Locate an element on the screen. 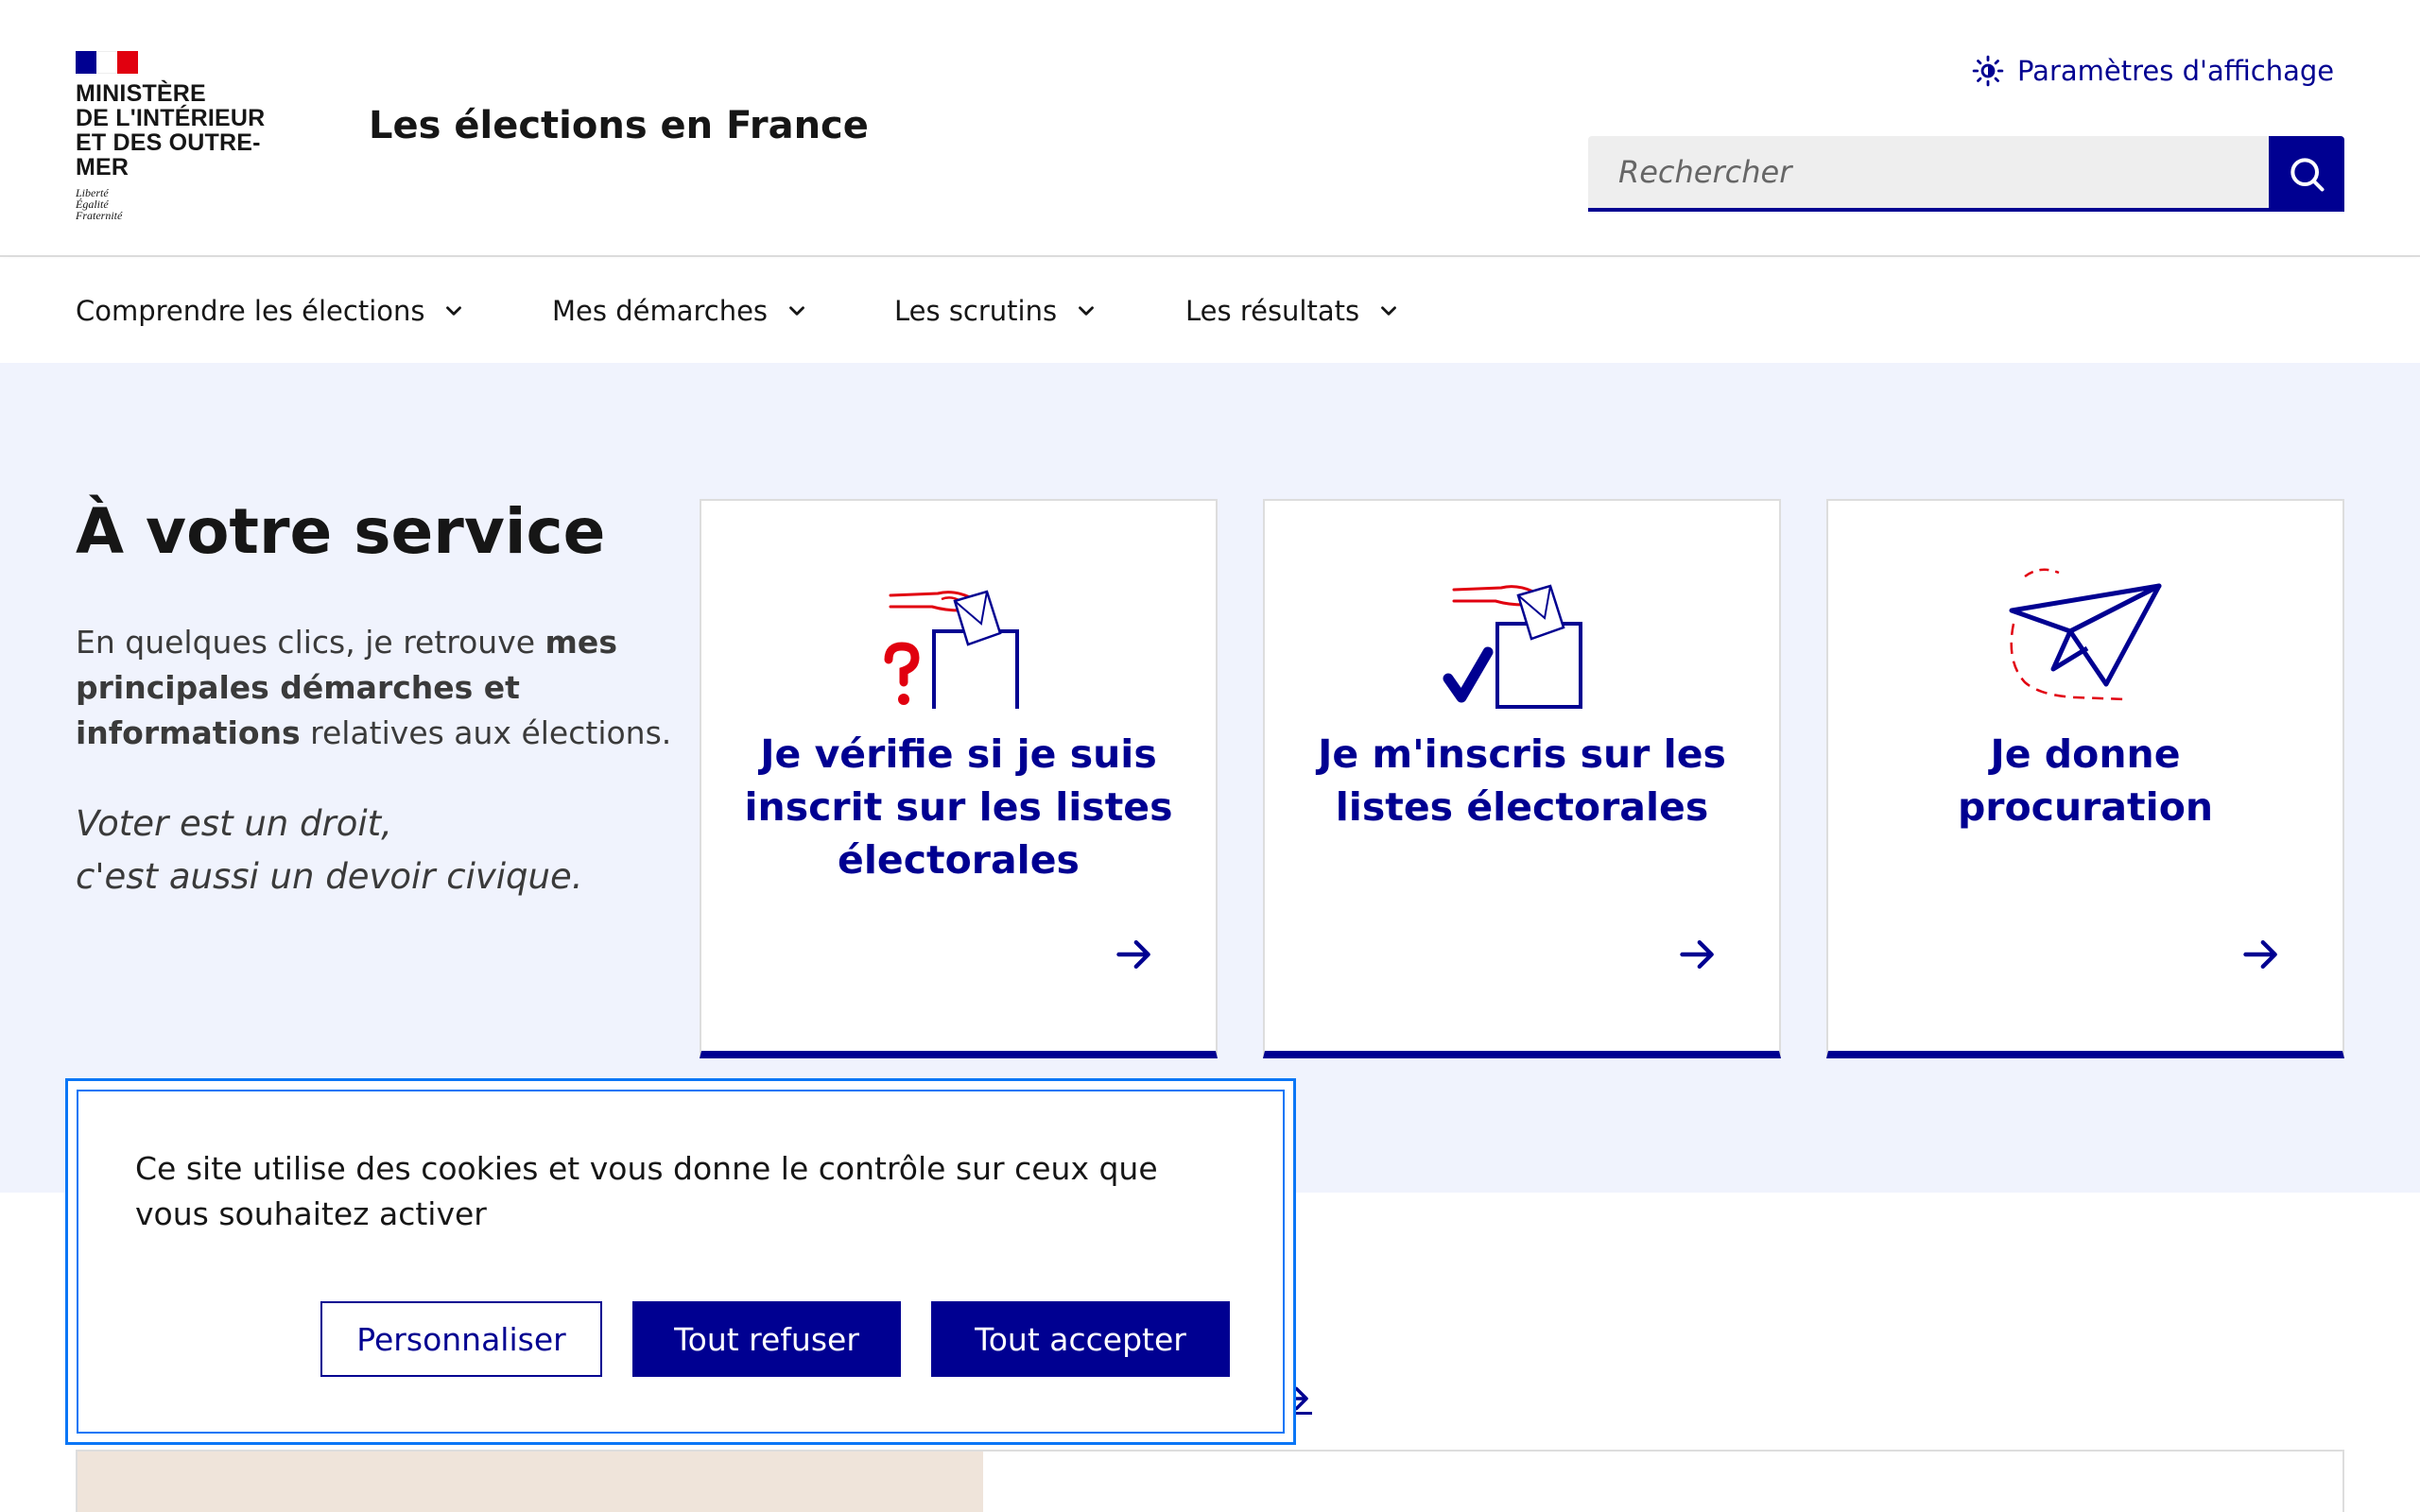 Image resolution: width=2420 pixels, height=1512 pixels. paper-plane-icon is located at coordinates (2085, 634).